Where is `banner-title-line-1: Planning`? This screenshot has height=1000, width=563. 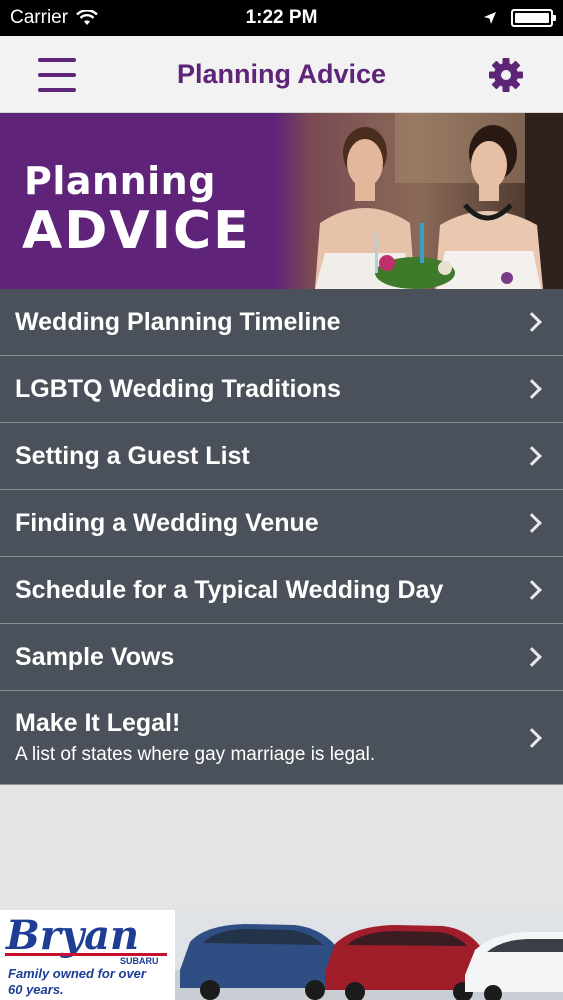
banner-title-line-1: Planning is located at coordinates (120, 181).